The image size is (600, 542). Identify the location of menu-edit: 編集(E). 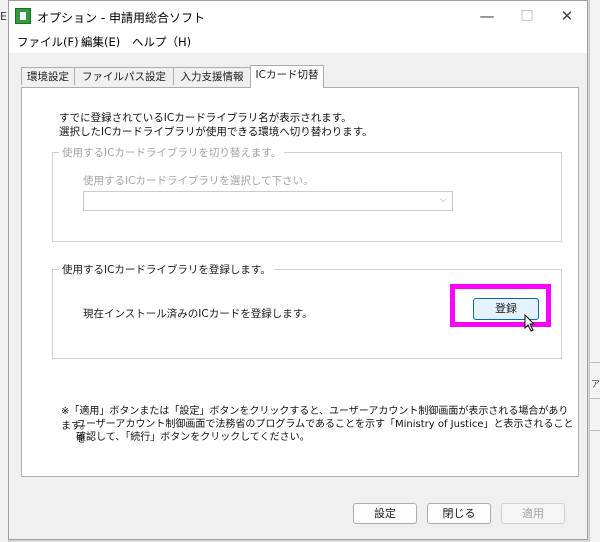
(100, 42).